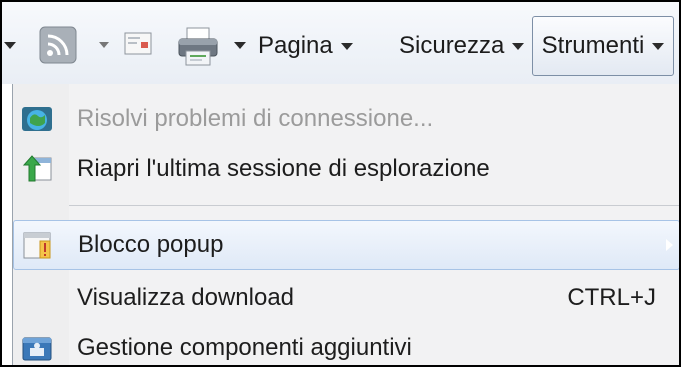  Describe the element at coordinates (669, 245) in the screenshot. I see `submenu-arrow-icon` at that location.